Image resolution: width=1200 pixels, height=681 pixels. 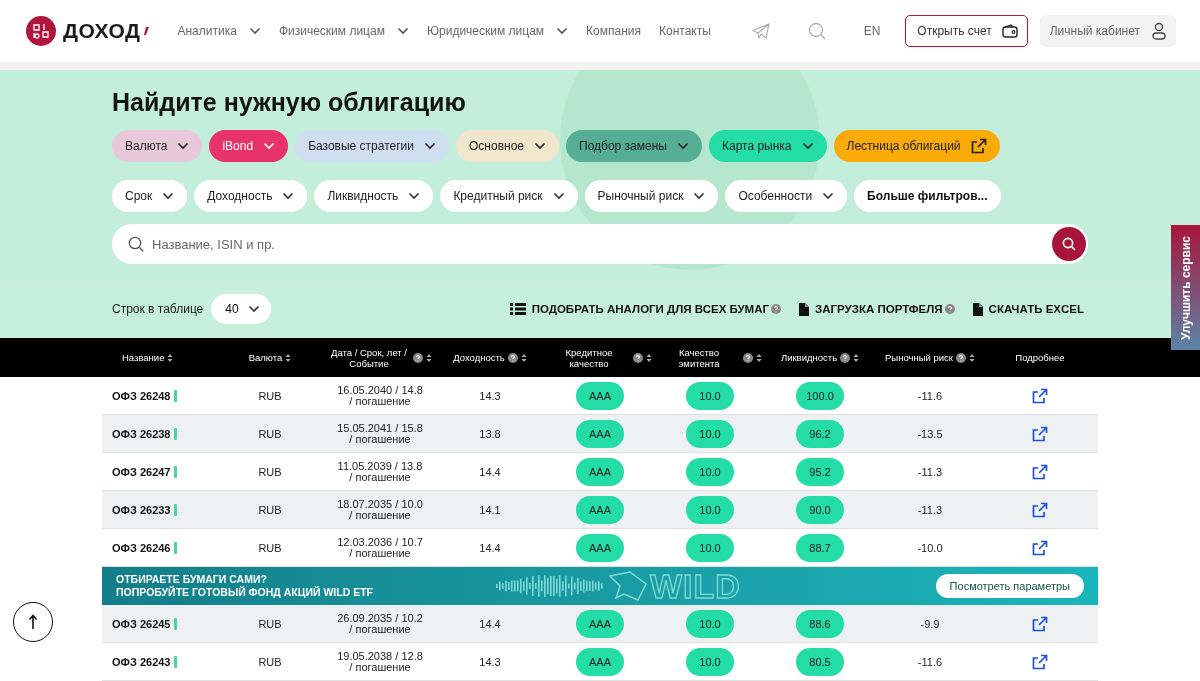 I want to click on filter-dropdown: Доходность, so click(x=251, y=196).